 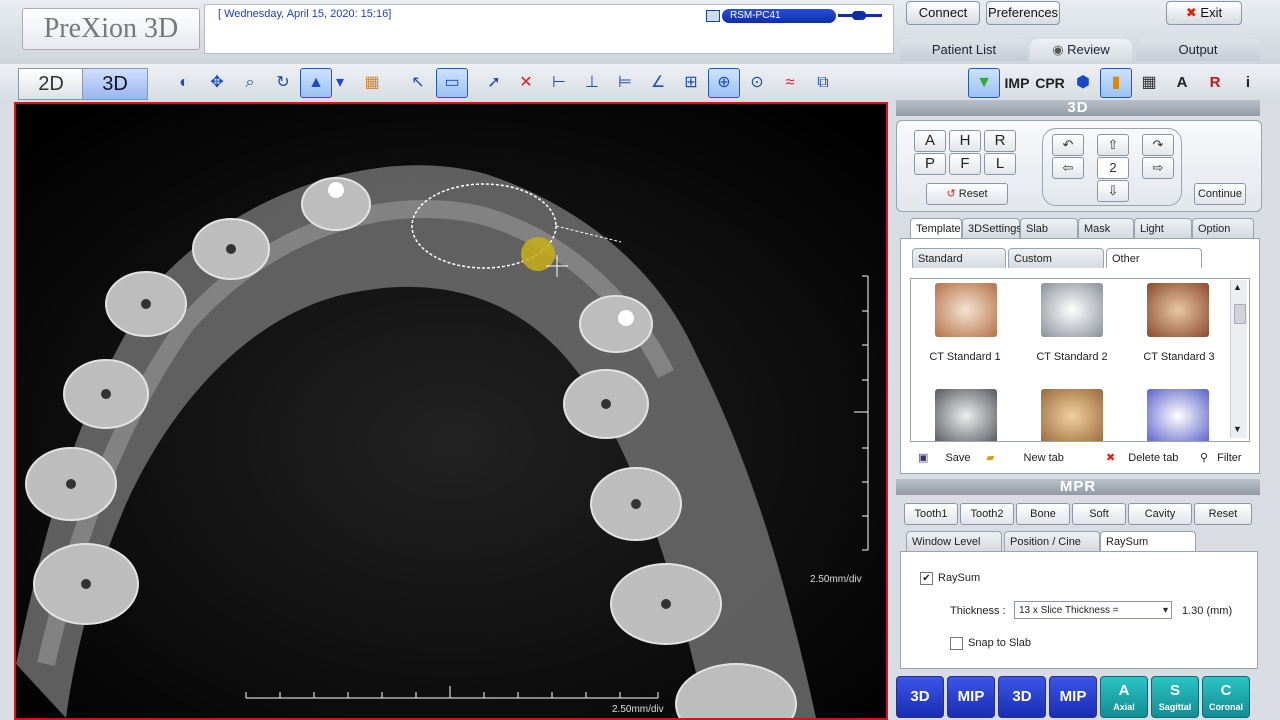 I want to click on orient-r-button: R, so click(x=1000, y=141).